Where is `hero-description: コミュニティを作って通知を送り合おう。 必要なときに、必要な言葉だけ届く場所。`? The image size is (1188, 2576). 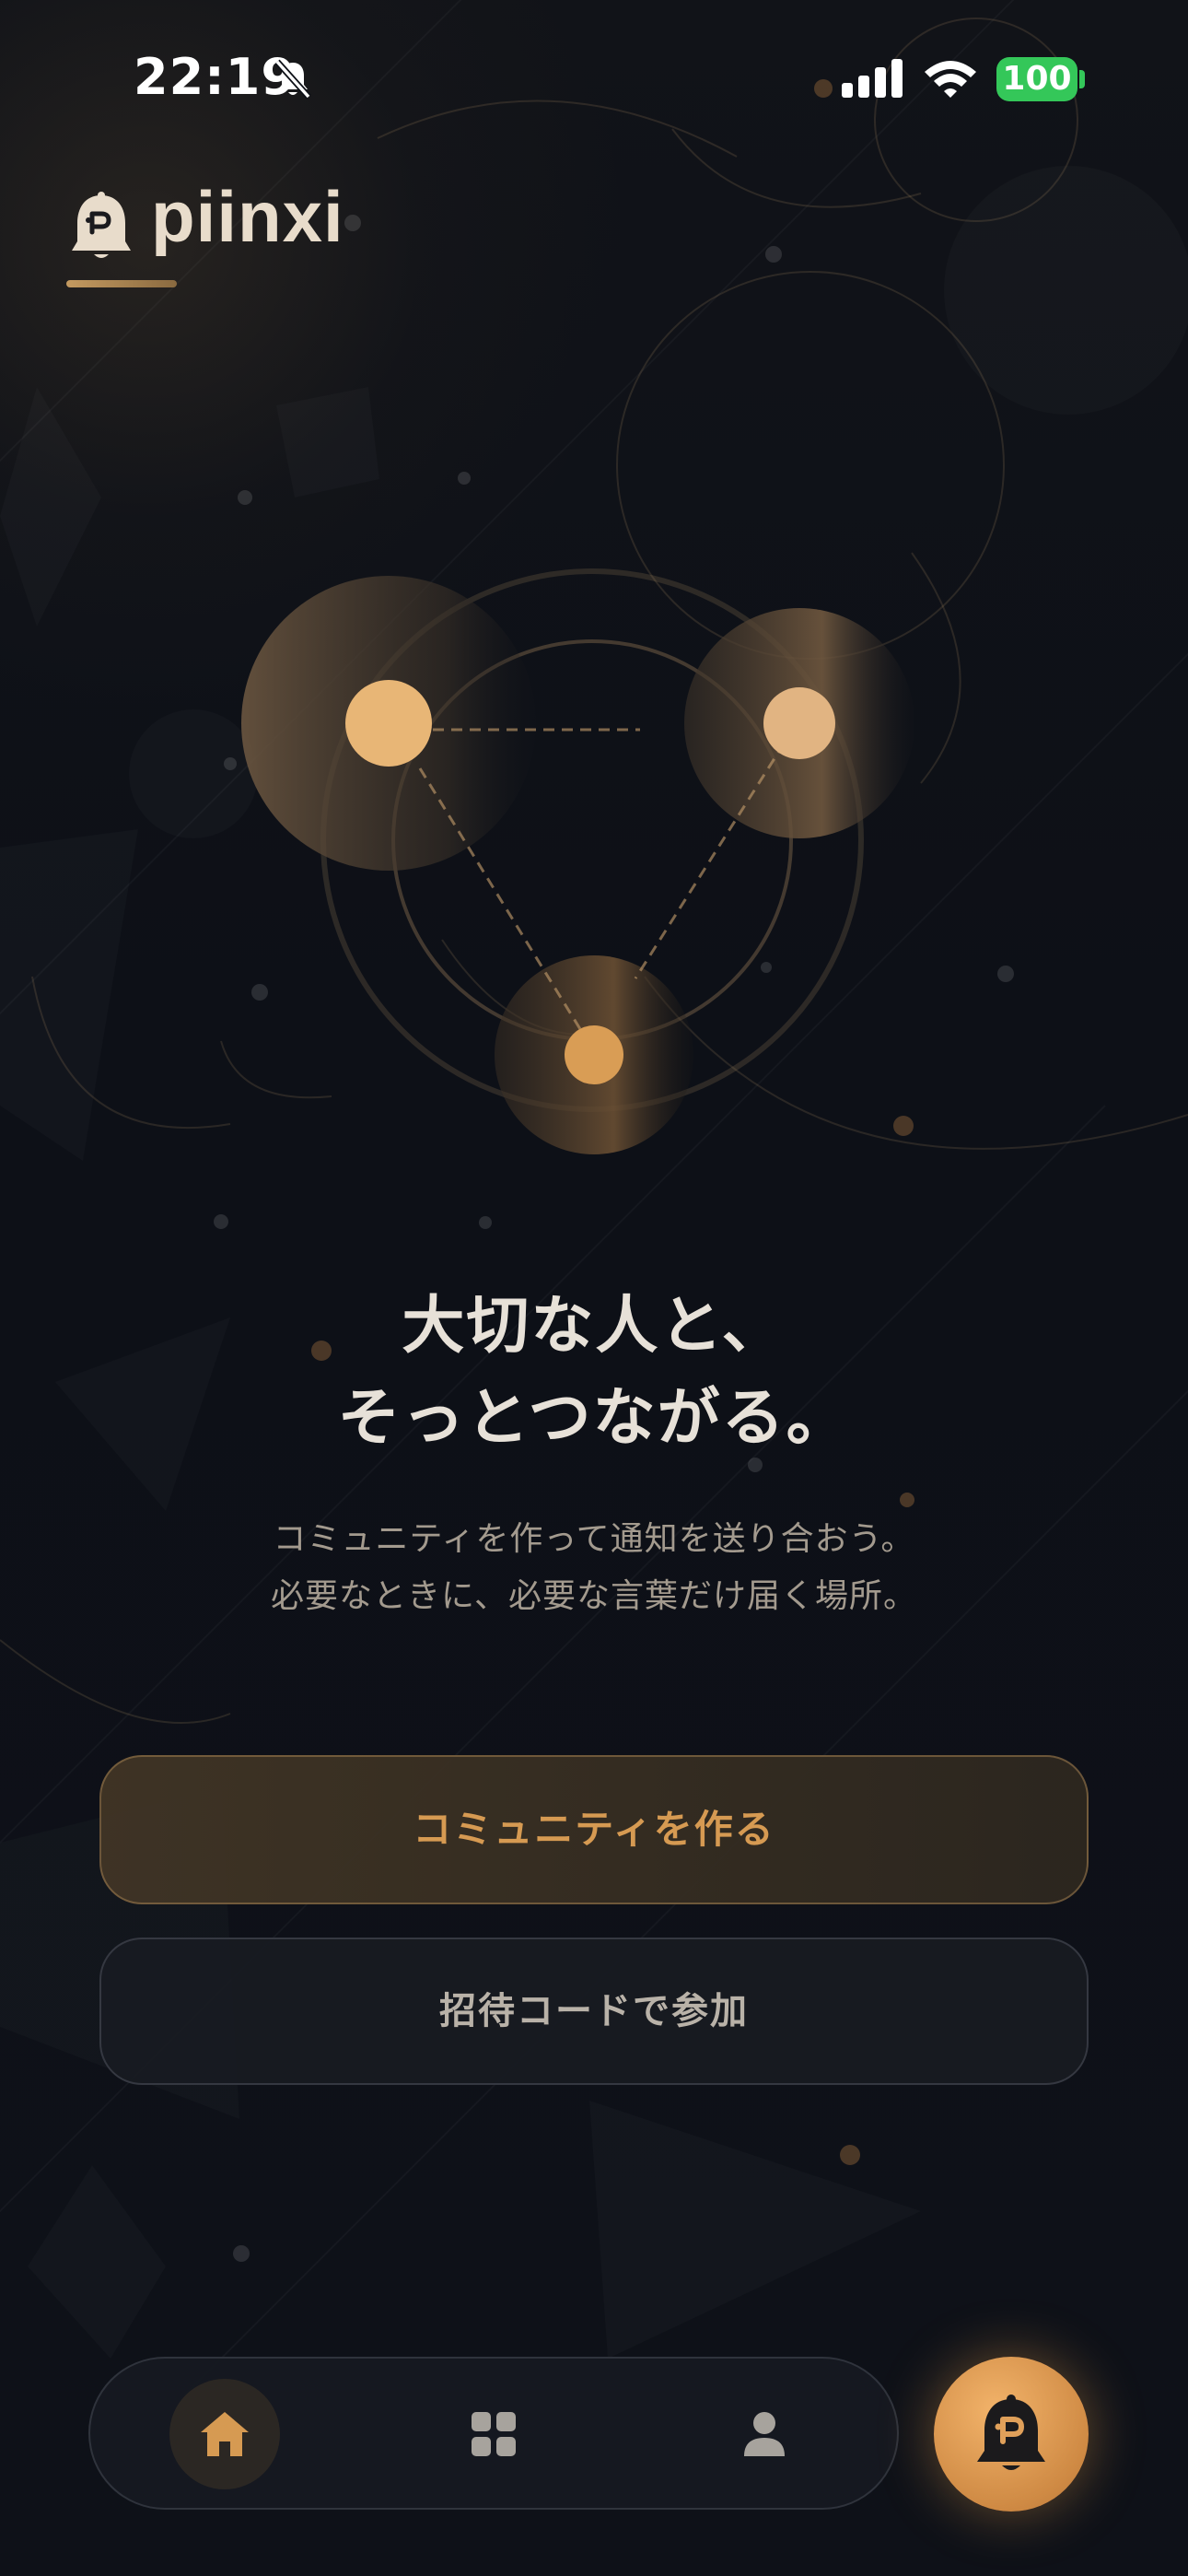 hero-description: コミュニティを作って通知を送り合おう。 必要なときに、必要な言葉だけ届く場所。 is located at coordinates (594, 1568).